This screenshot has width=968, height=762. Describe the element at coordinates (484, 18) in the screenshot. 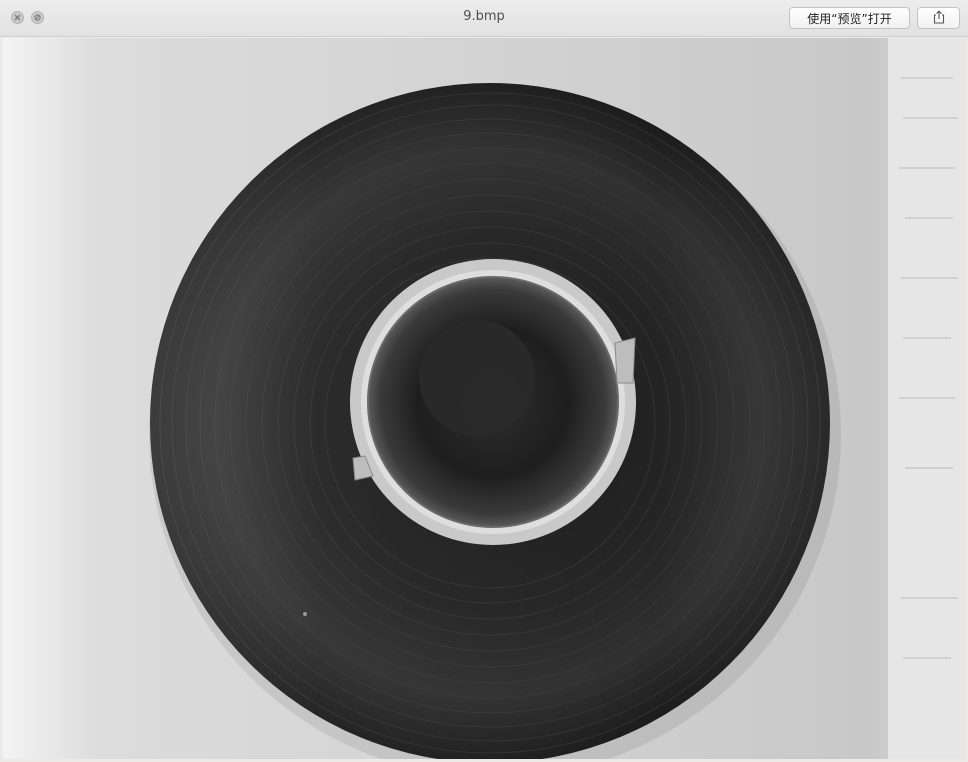

I see `title-bar: 9.bmp 使用“预览”打开` at that location.